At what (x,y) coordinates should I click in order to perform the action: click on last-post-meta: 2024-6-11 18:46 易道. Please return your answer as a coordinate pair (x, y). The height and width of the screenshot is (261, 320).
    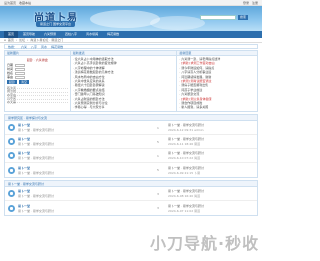
    Looking at the image, I should click on (184, 144).